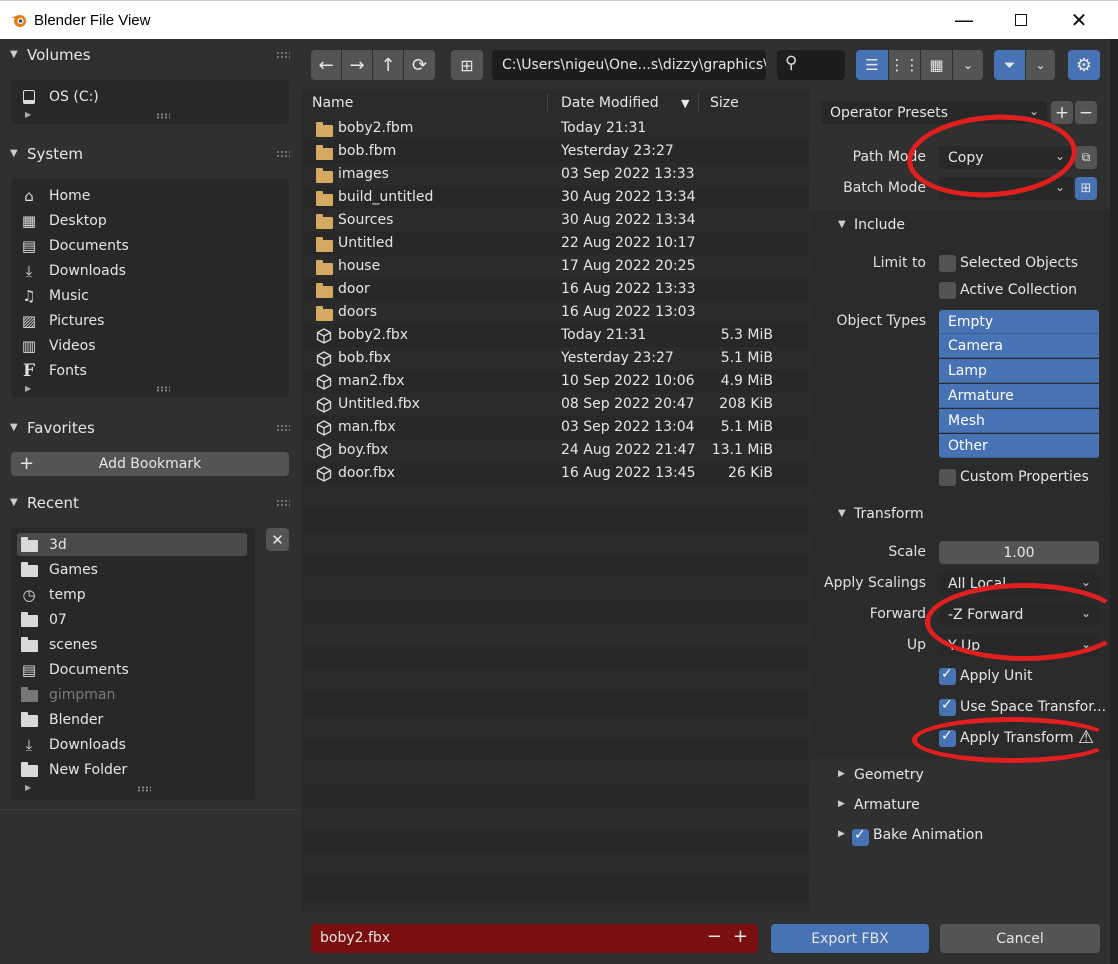 This screenshot has width=1118, height=964. What do you see at coordinates (1019, 396) in the screenshot?
I see `object-type-armature: Armature` at bounding box center [1019, 396].